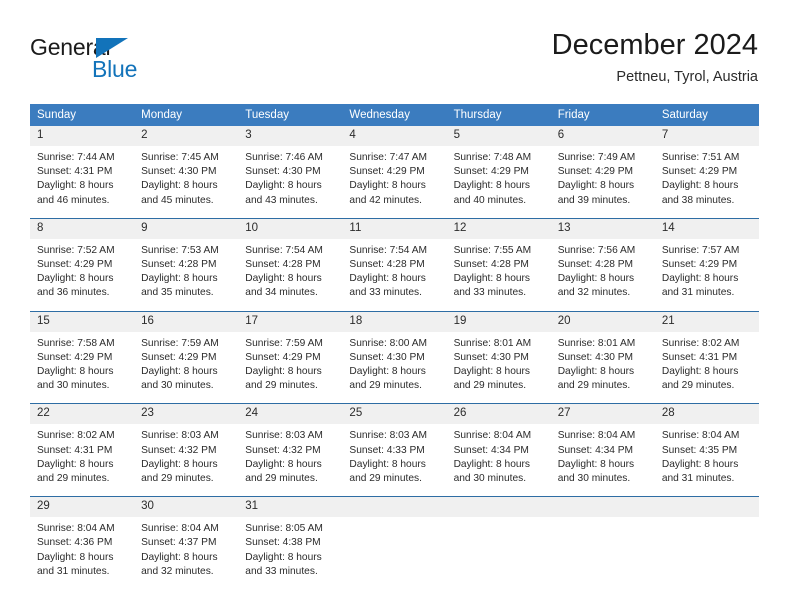 The width and height of the screenshot is (792, 612). I want to click on weekday-header-thursday: Thursday, so click(498, 115).